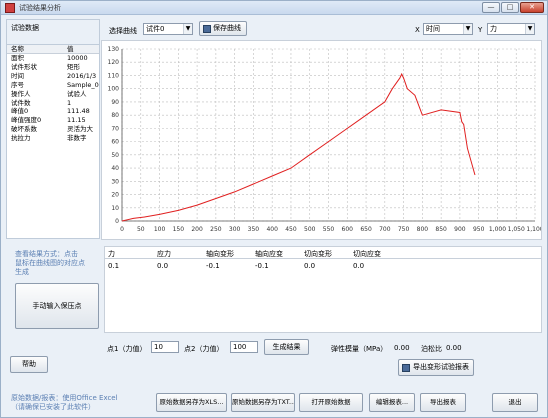  I want to click on y-tick-label: 80, so click(115, 115).